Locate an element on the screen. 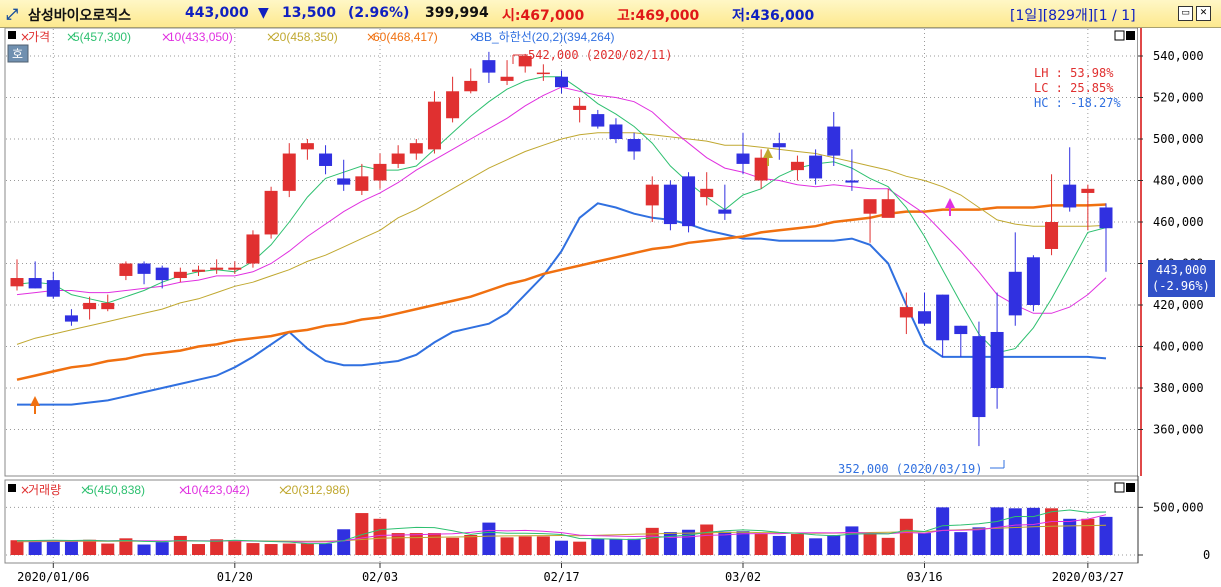  x-tick-label: 02/03 is located at coordinates (380, 577).